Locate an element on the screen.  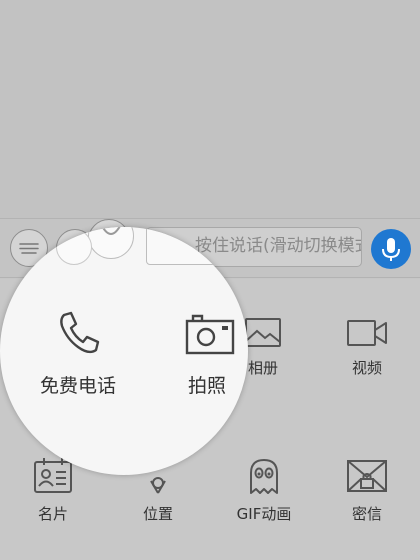
panel-item-label: 视频 is located at coordinates (366, 368).